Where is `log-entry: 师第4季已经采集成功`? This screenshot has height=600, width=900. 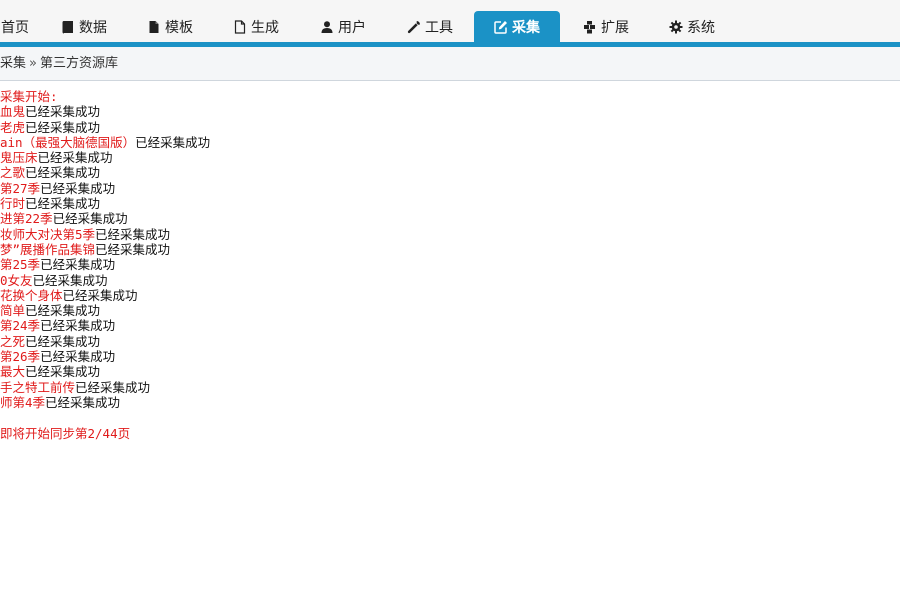 log-entry: 师第4季已经采集成功 is located at coordinates (450, 402).